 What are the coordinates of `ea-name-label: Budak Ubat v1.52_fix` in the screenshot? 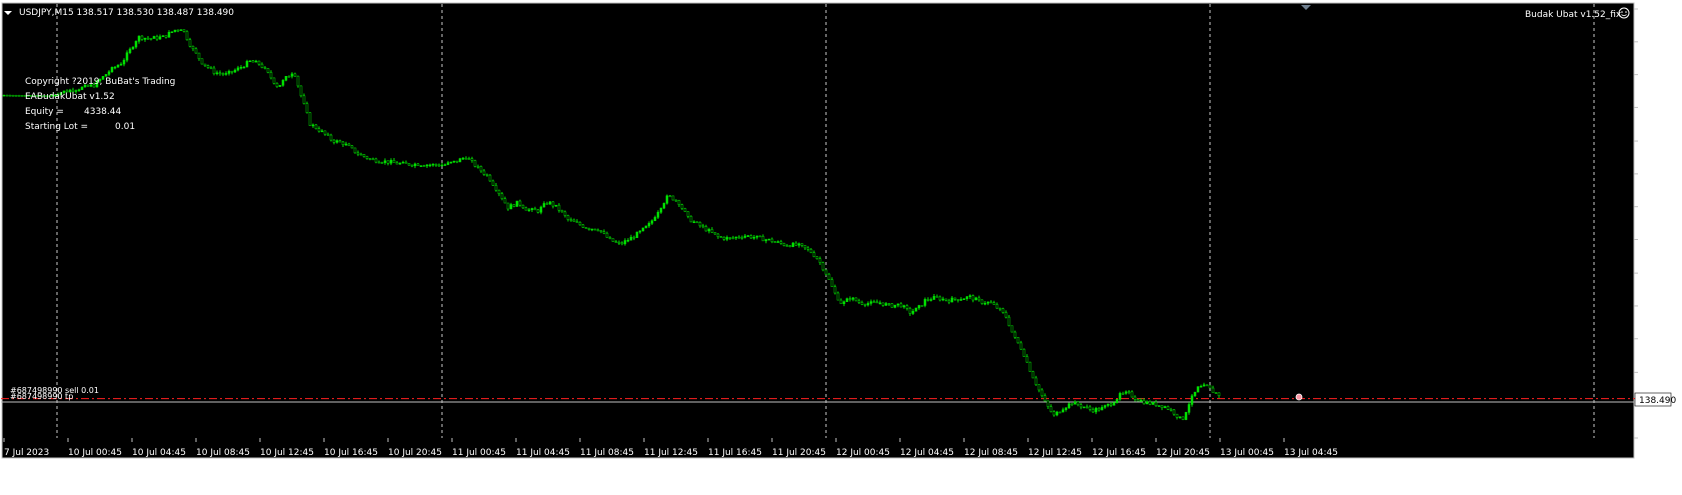 It's located at (1573, 15).